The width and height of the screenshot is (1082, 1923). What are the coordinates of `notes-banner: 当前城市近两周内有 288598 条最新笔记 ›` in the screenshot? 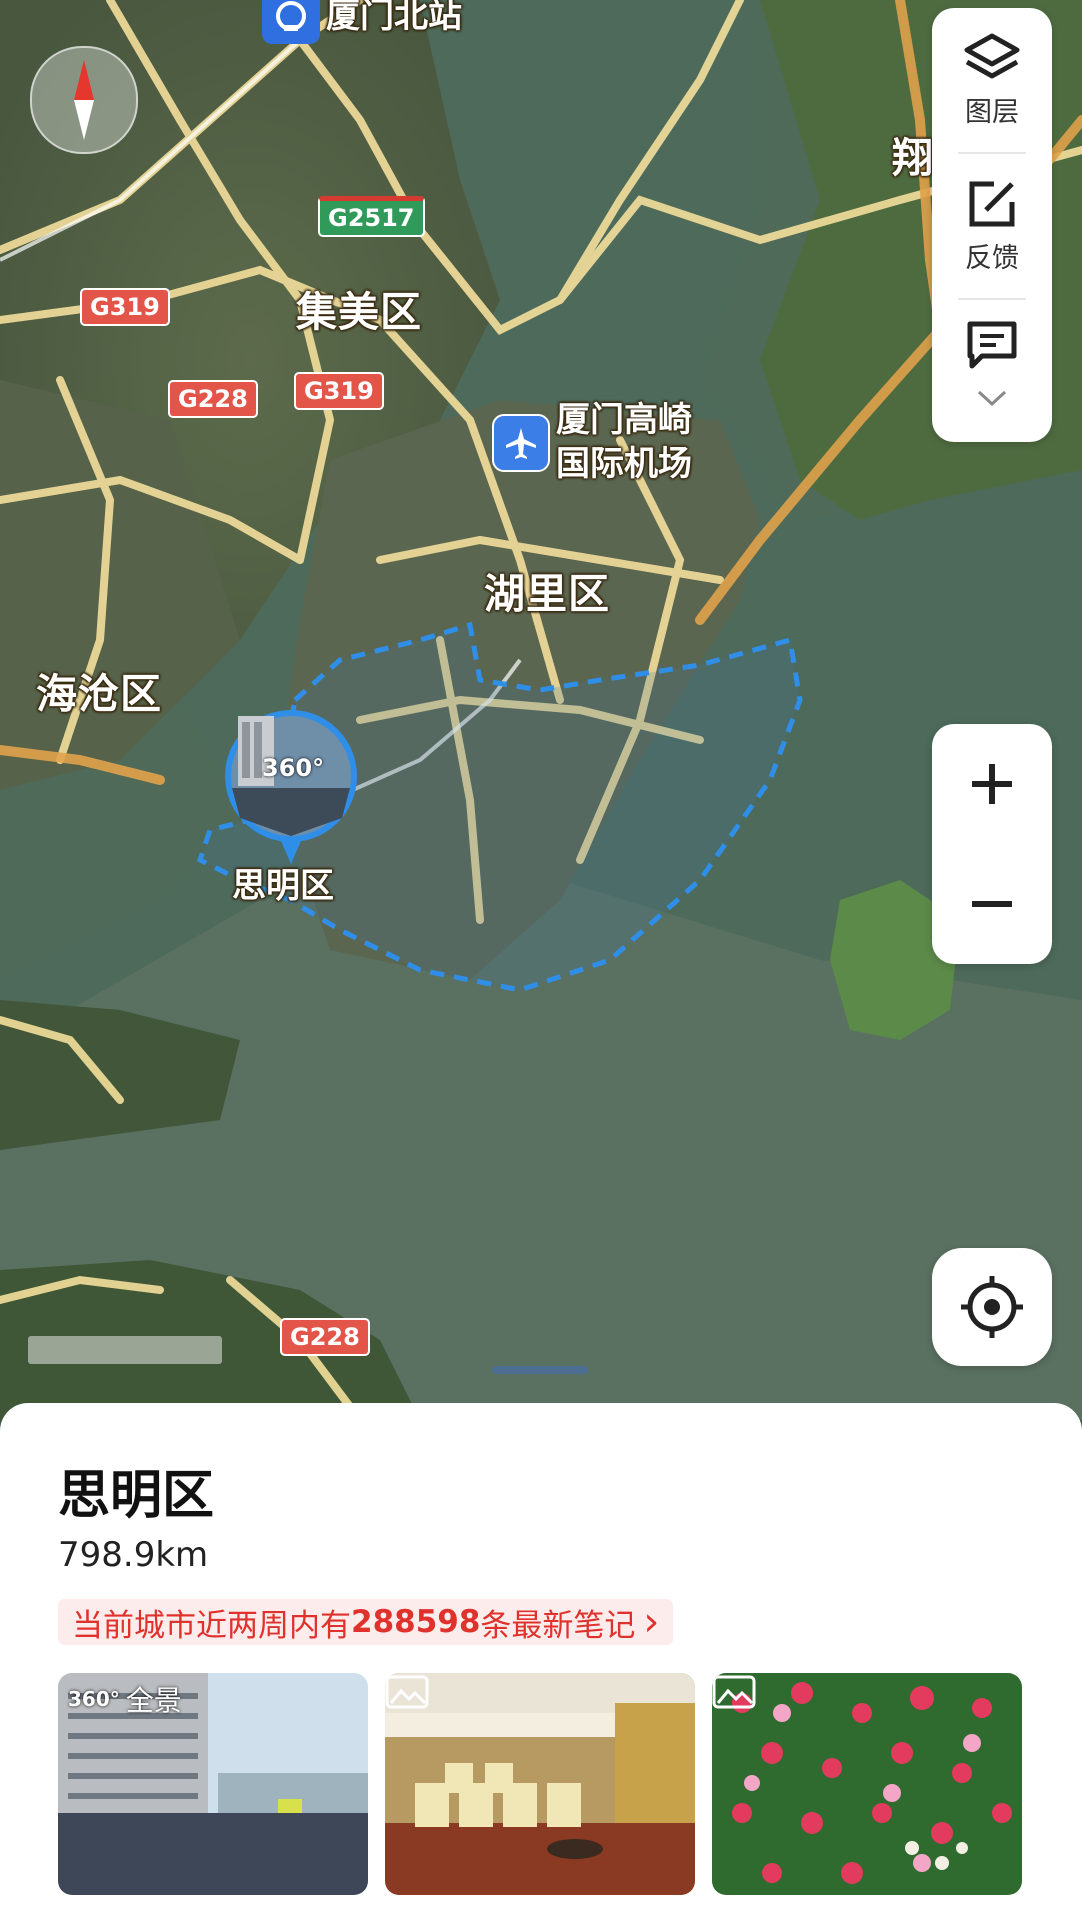 It's located at (366, 1622).